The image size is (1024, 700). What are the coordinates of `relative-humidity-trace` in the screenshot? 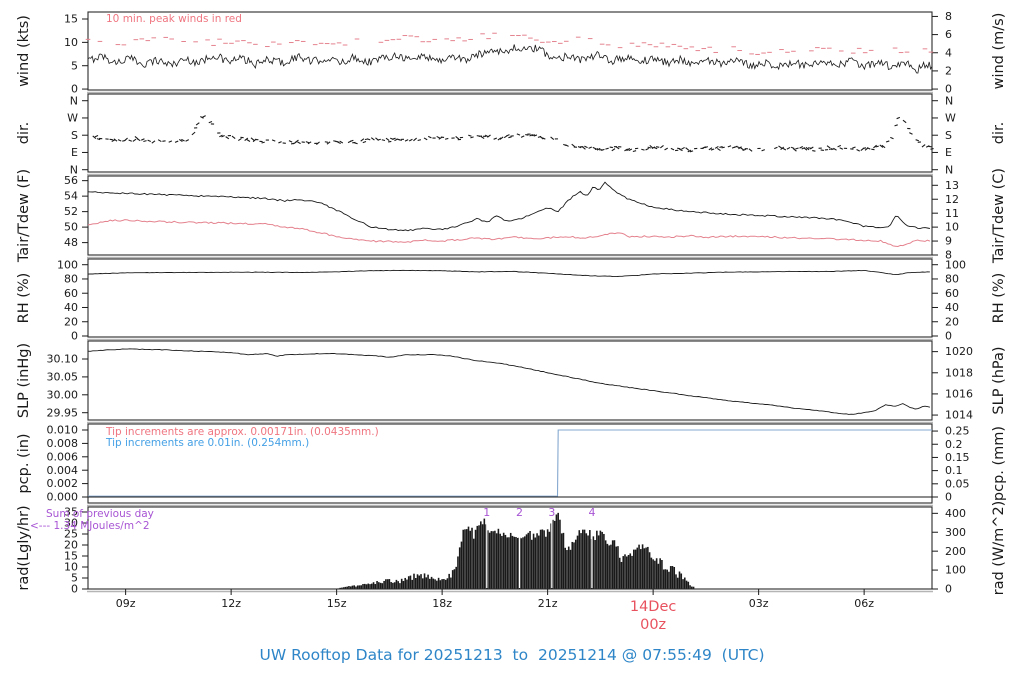 It's located at (508, 273).